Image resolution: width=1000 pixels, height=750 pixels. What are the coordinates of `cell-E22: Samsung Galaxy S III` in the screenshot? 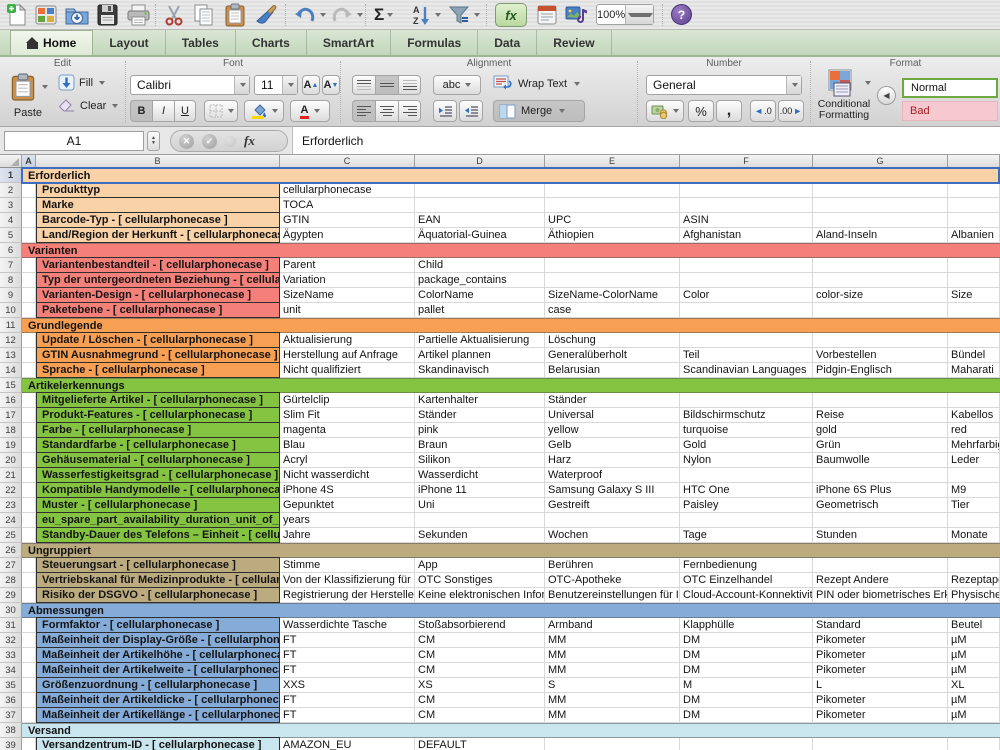 It's located at (612, 490).